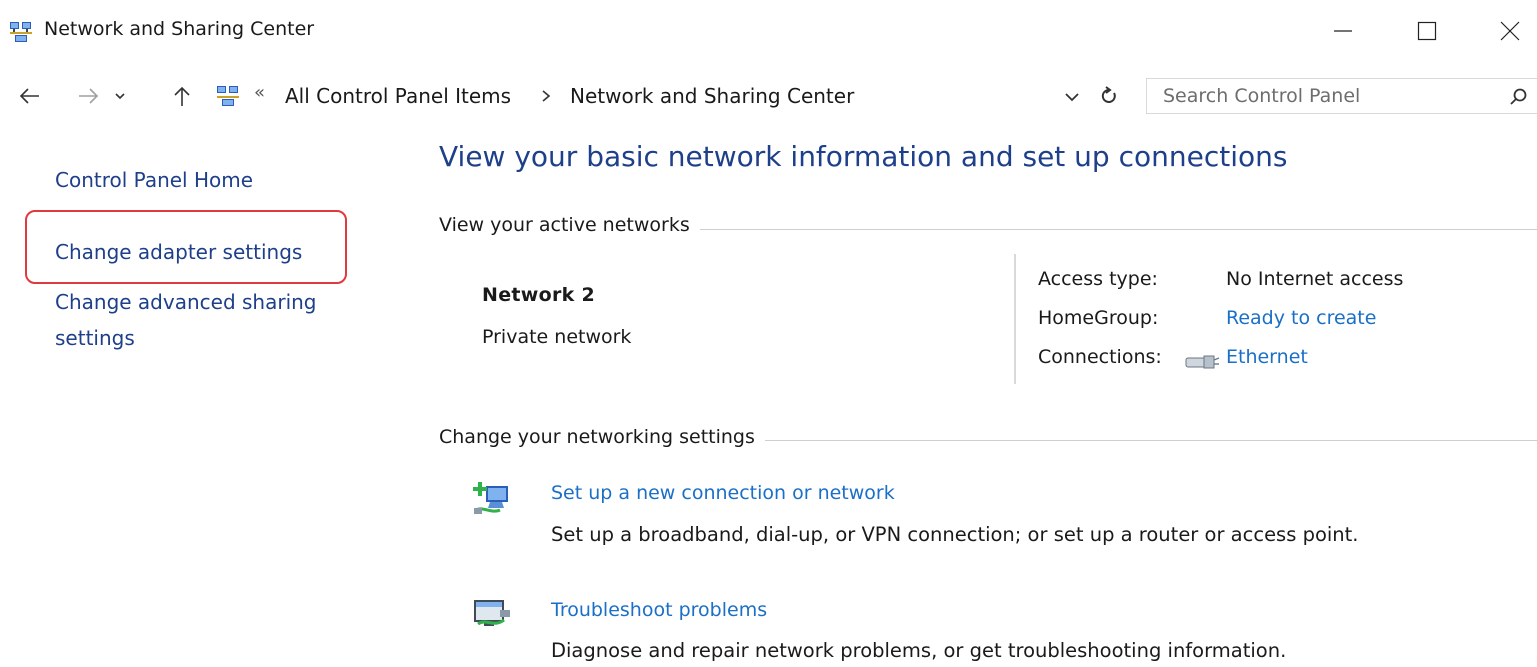 Image resolution: width=1537 pixels, height=667 pixels. I want to click on up-button, so click(182, 96).